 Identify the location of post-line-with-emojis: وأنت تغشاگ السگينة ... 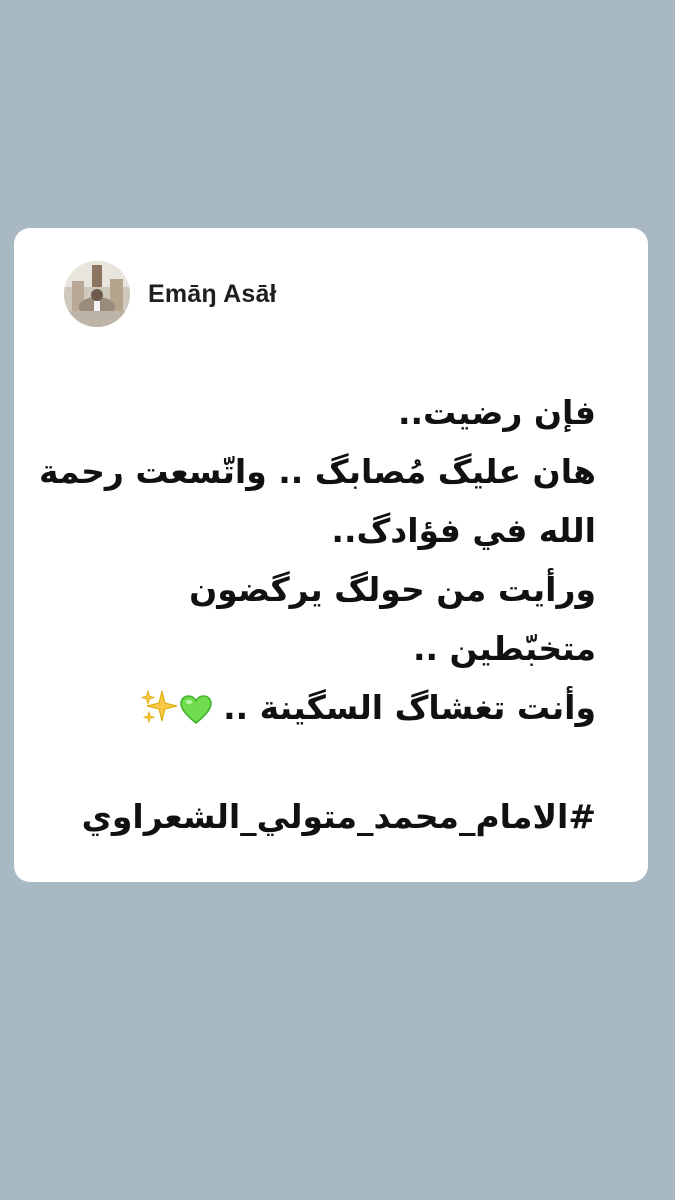
(316, 707).